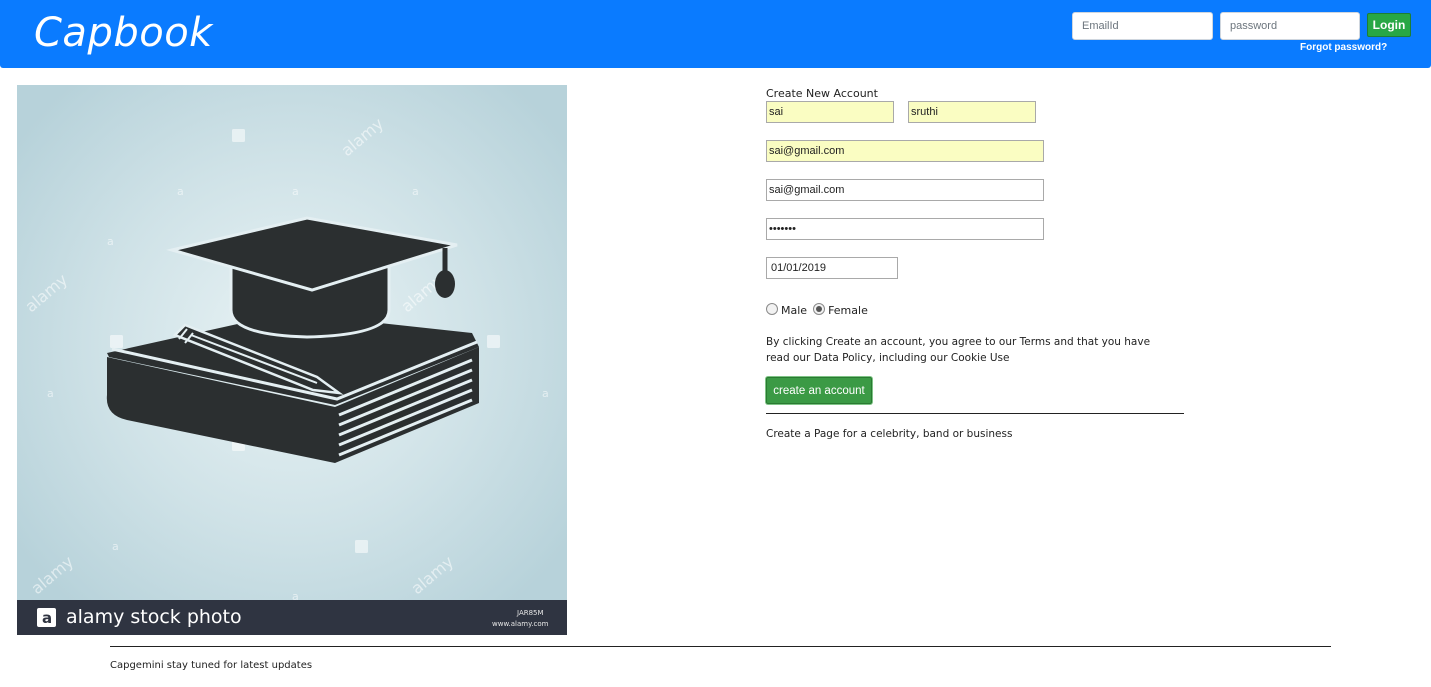 Image resolution: width=1431 pixels, height=687 pixels. What do you see at coordinates (905, 151) in the screenshot?
I see `email-input` at bounding box center [905, 151].